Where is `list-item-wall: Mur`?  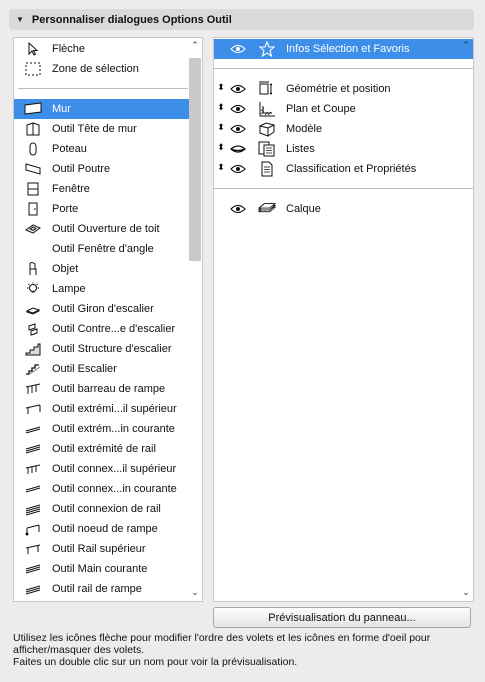
list-item-wall: Mur is located at coordinates (101, 109).